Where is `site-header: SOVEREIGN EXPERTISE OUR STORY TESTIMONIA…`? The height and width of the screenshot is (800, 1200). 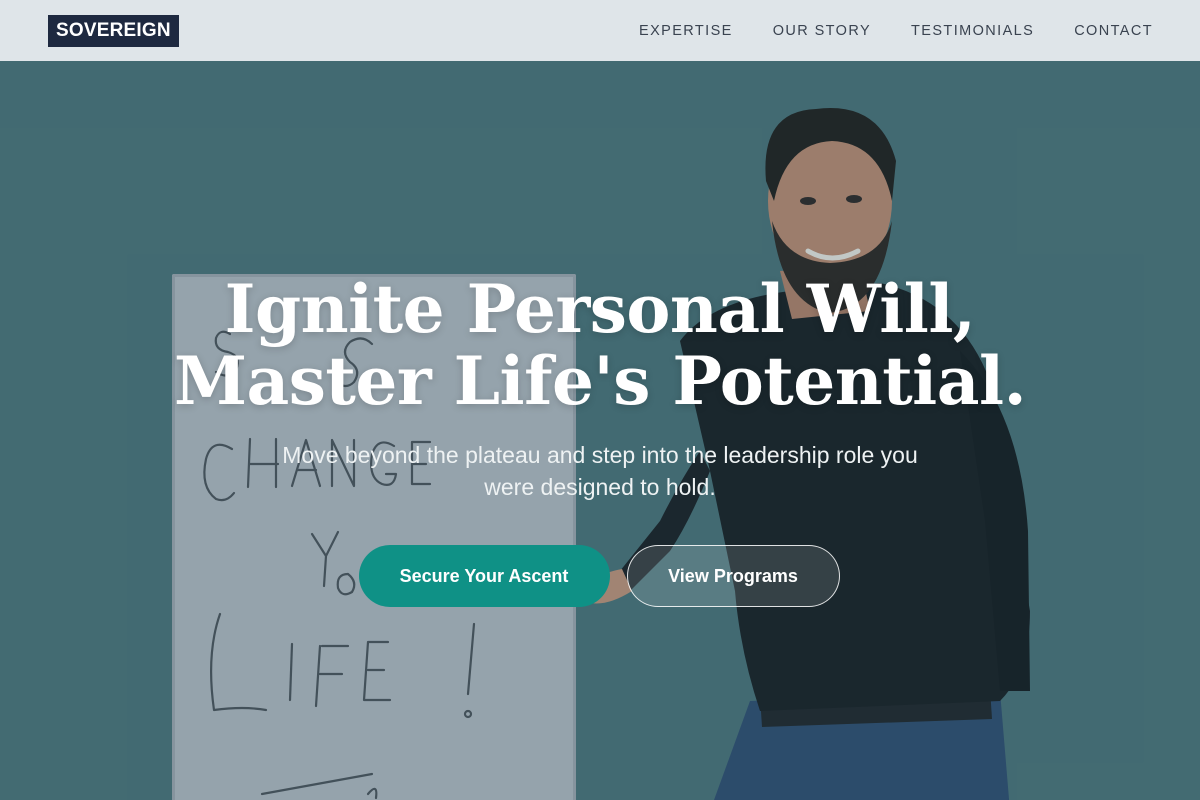
site-header: SOVEREIGN EXPERTISE OUR STORY TESTIMONIA… is located at coordinates (600, 30).